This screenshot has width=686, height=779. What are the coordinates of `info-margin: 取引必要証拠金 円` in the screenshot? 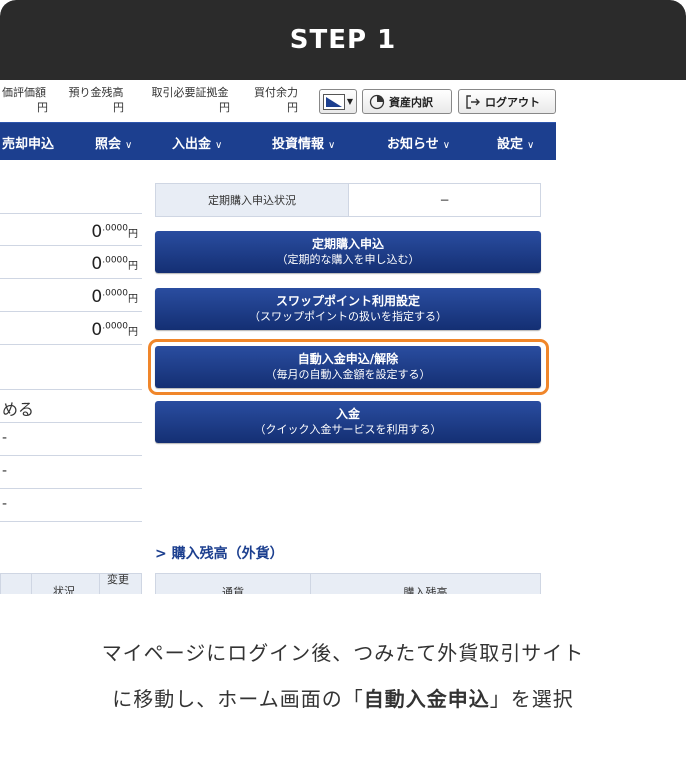 It's located at (190, 100).